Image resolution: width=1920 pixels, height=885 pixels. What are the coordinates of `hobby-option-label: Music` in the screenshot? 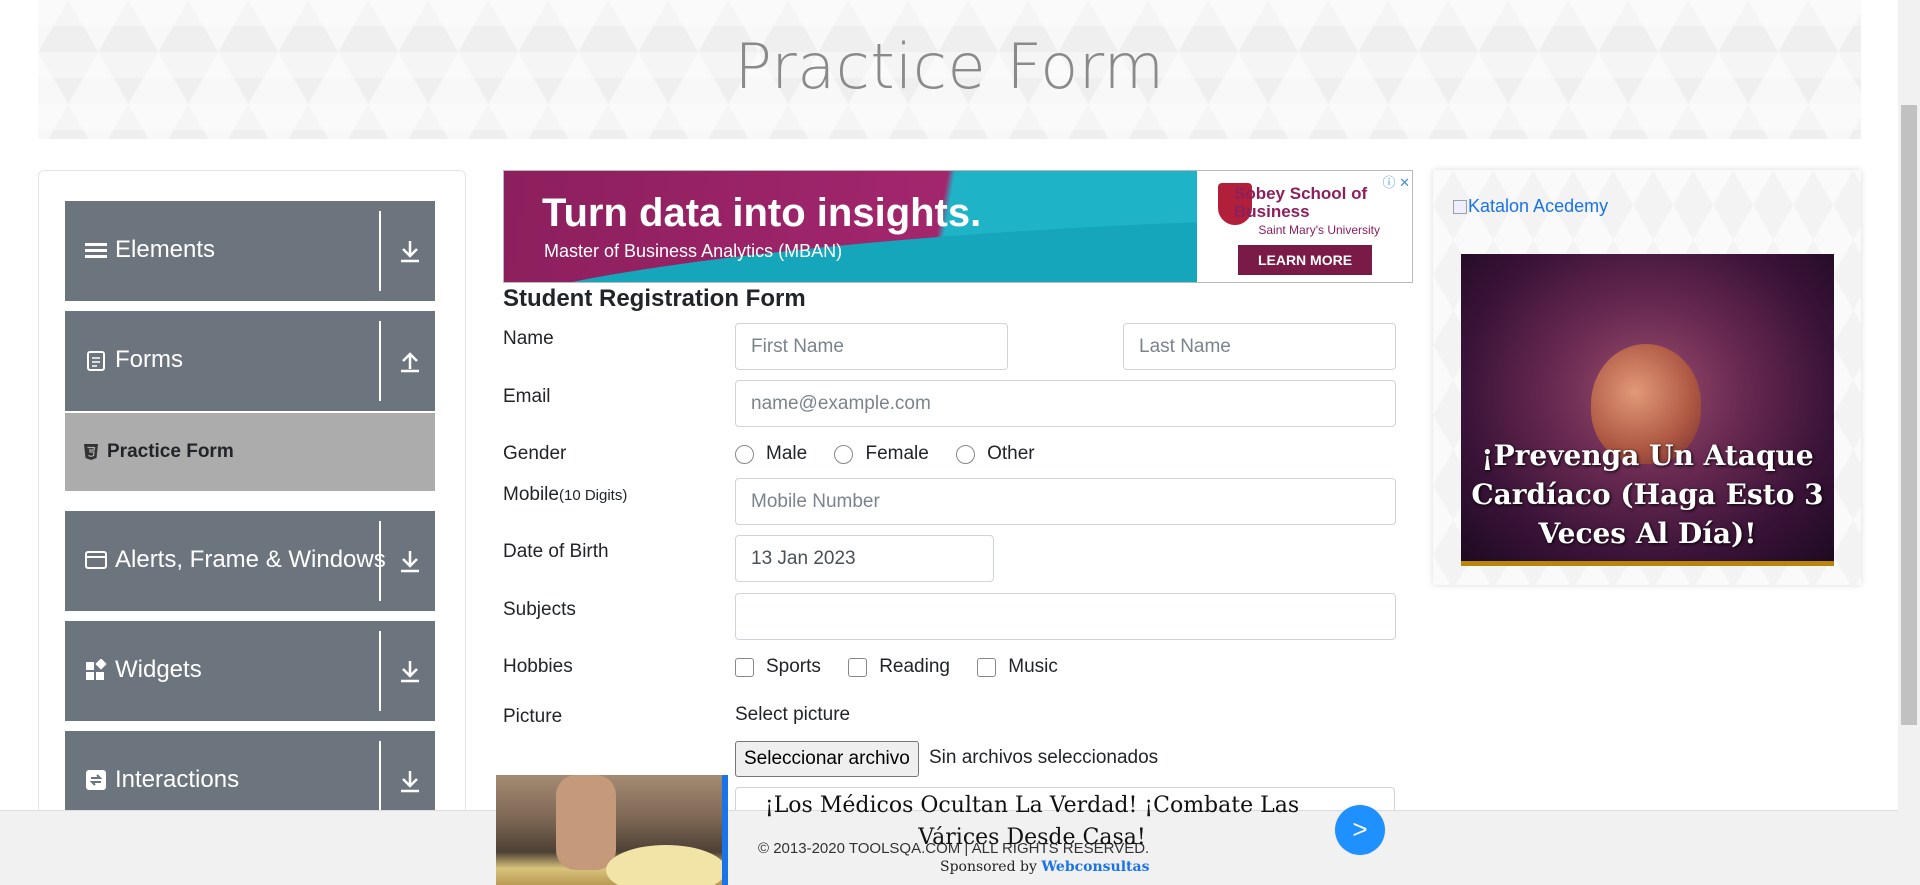 It's located at (1033, 666).